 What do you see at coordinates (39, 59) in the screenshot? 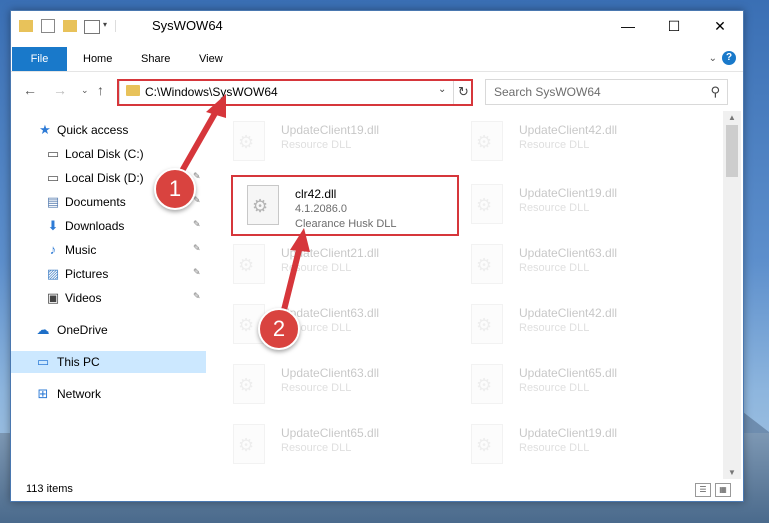
I see `tab-file: File` at bounding box center [39, 59].